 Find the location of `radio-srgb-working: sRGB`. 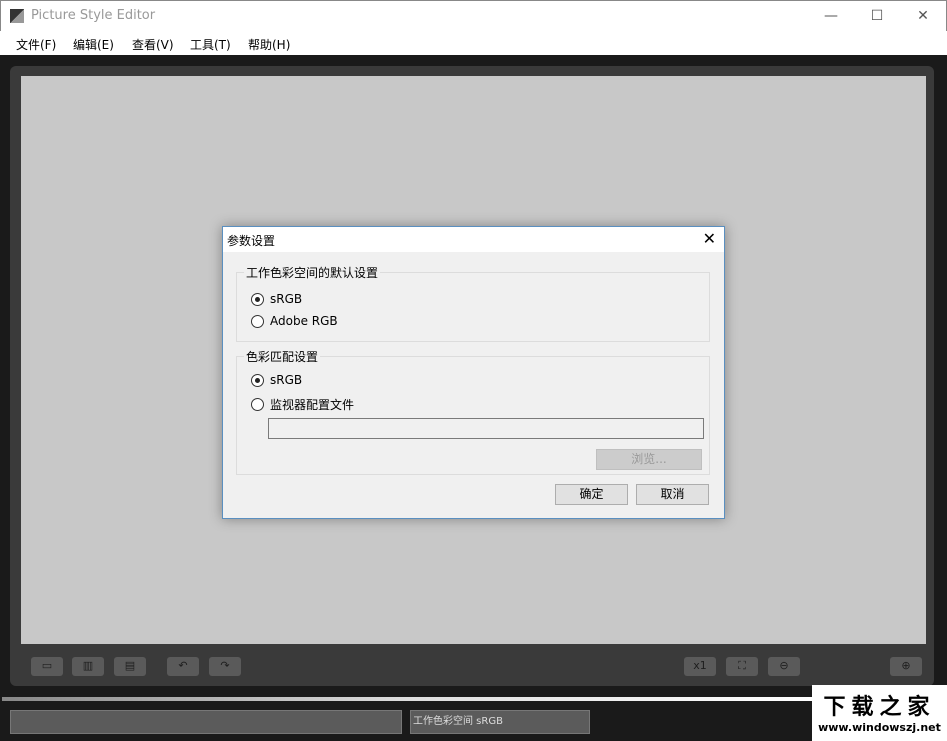

radio-srgb-working: sRGB is located at coordinates (276, 299).